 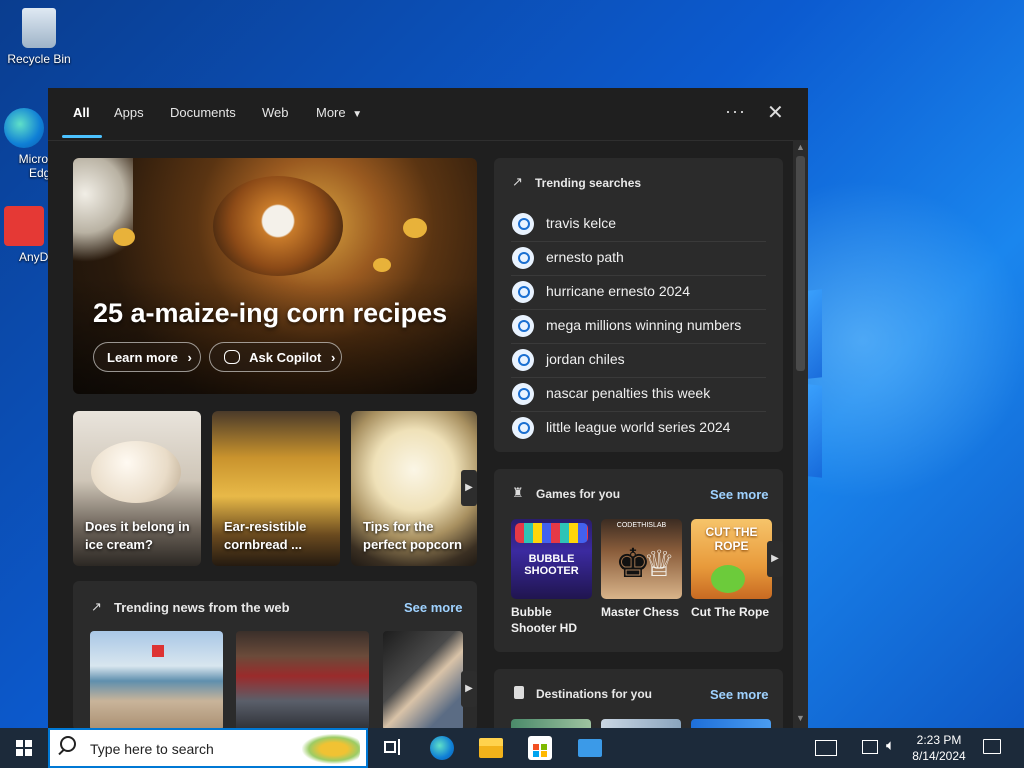 I want to click on trending-search-text: mega millions winning numbers, so click(x=644, y=325).